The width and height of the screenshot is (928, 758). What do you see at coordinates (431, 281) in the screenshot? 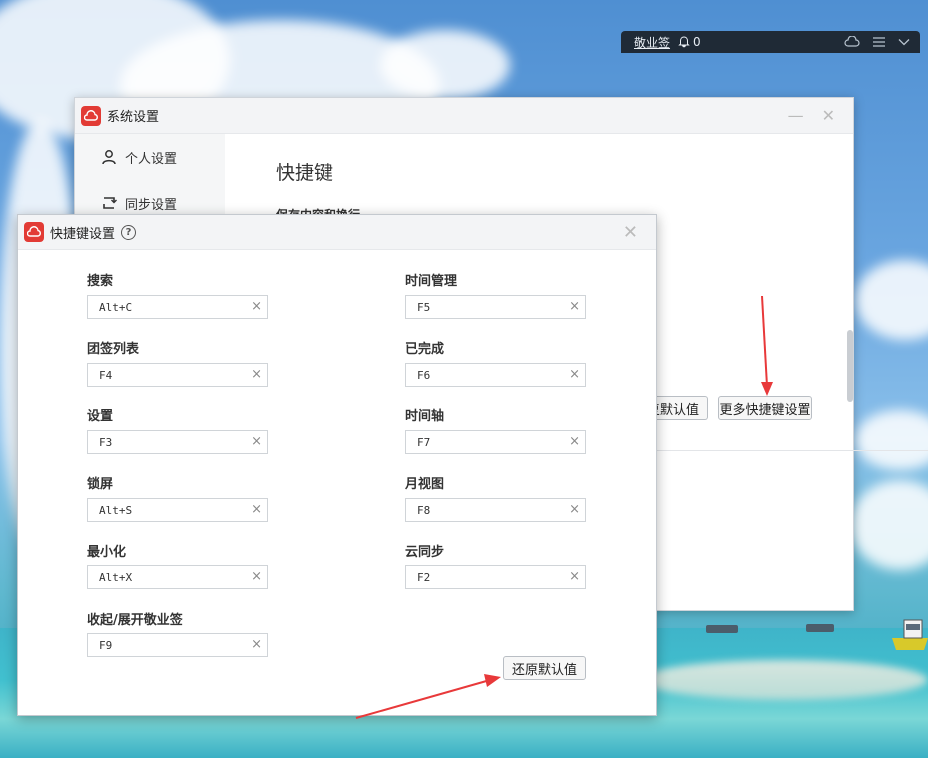
I see `shortcut-label-time-management: 时间管理` at bounding box center [431, 281].